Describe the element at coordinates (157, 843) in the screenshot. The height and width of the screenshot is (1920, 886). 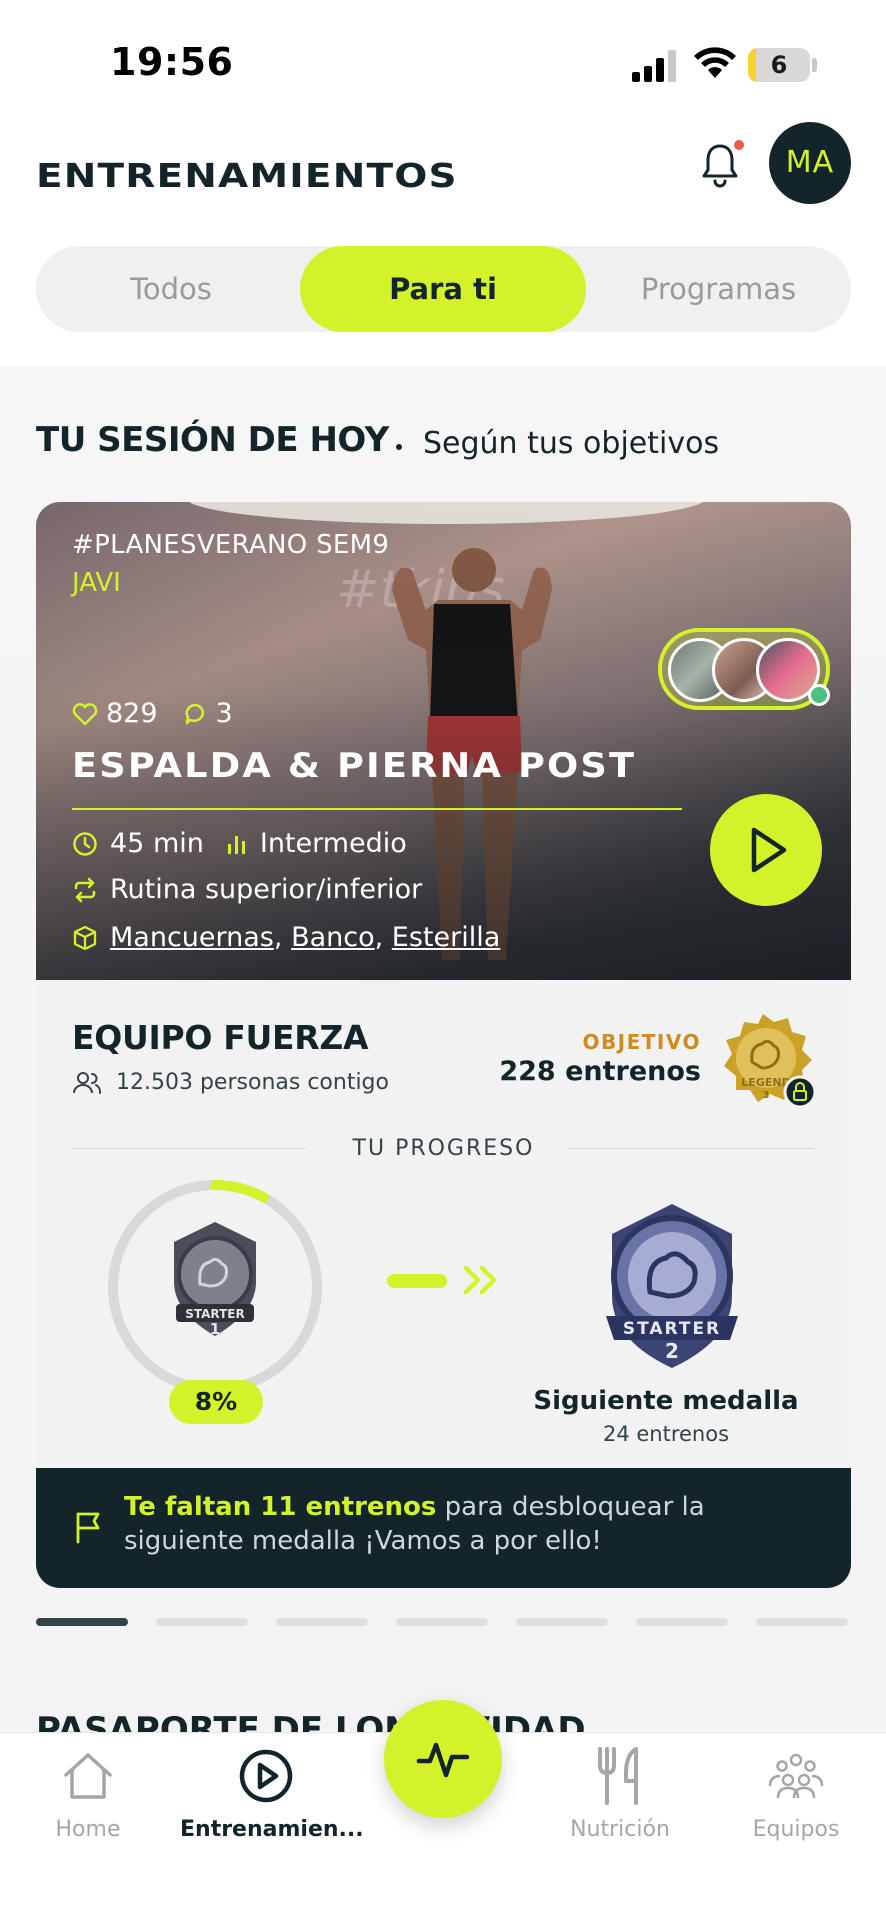
I see `workout-duration: 45 min` at that location.